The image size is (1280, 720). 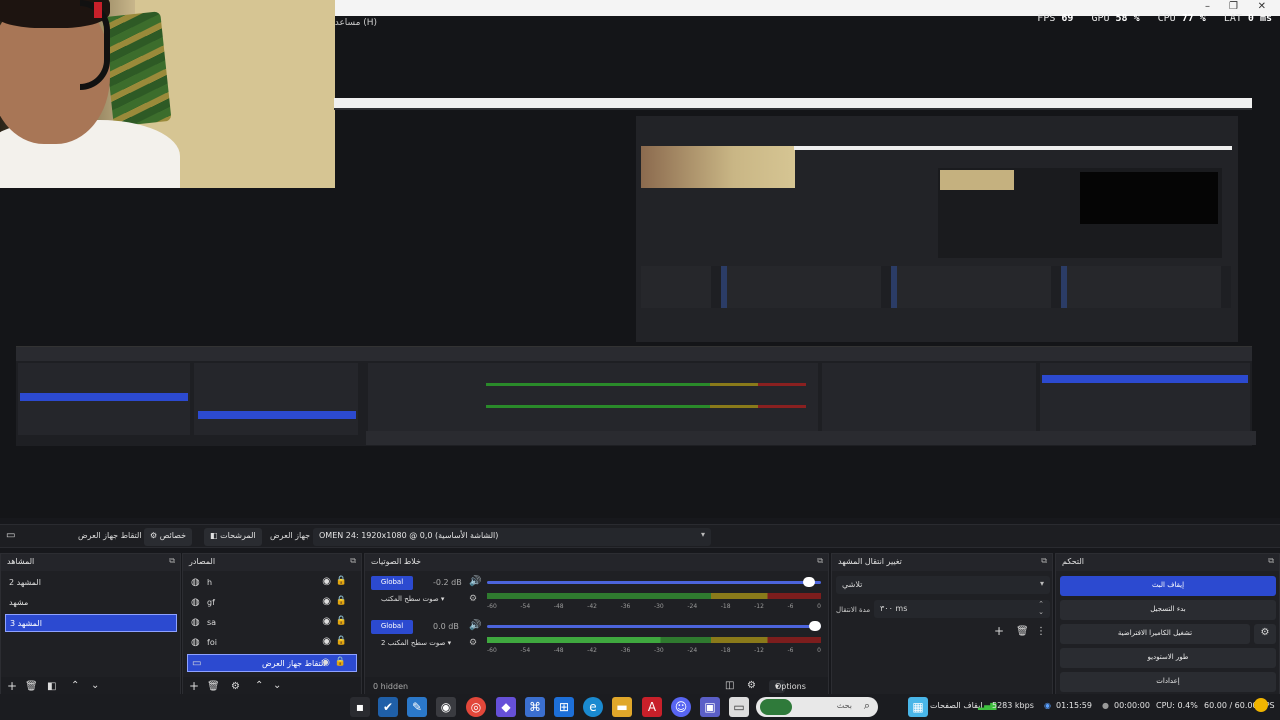 I want to click on minimize-icon: –, so click(x=1207, y=6).